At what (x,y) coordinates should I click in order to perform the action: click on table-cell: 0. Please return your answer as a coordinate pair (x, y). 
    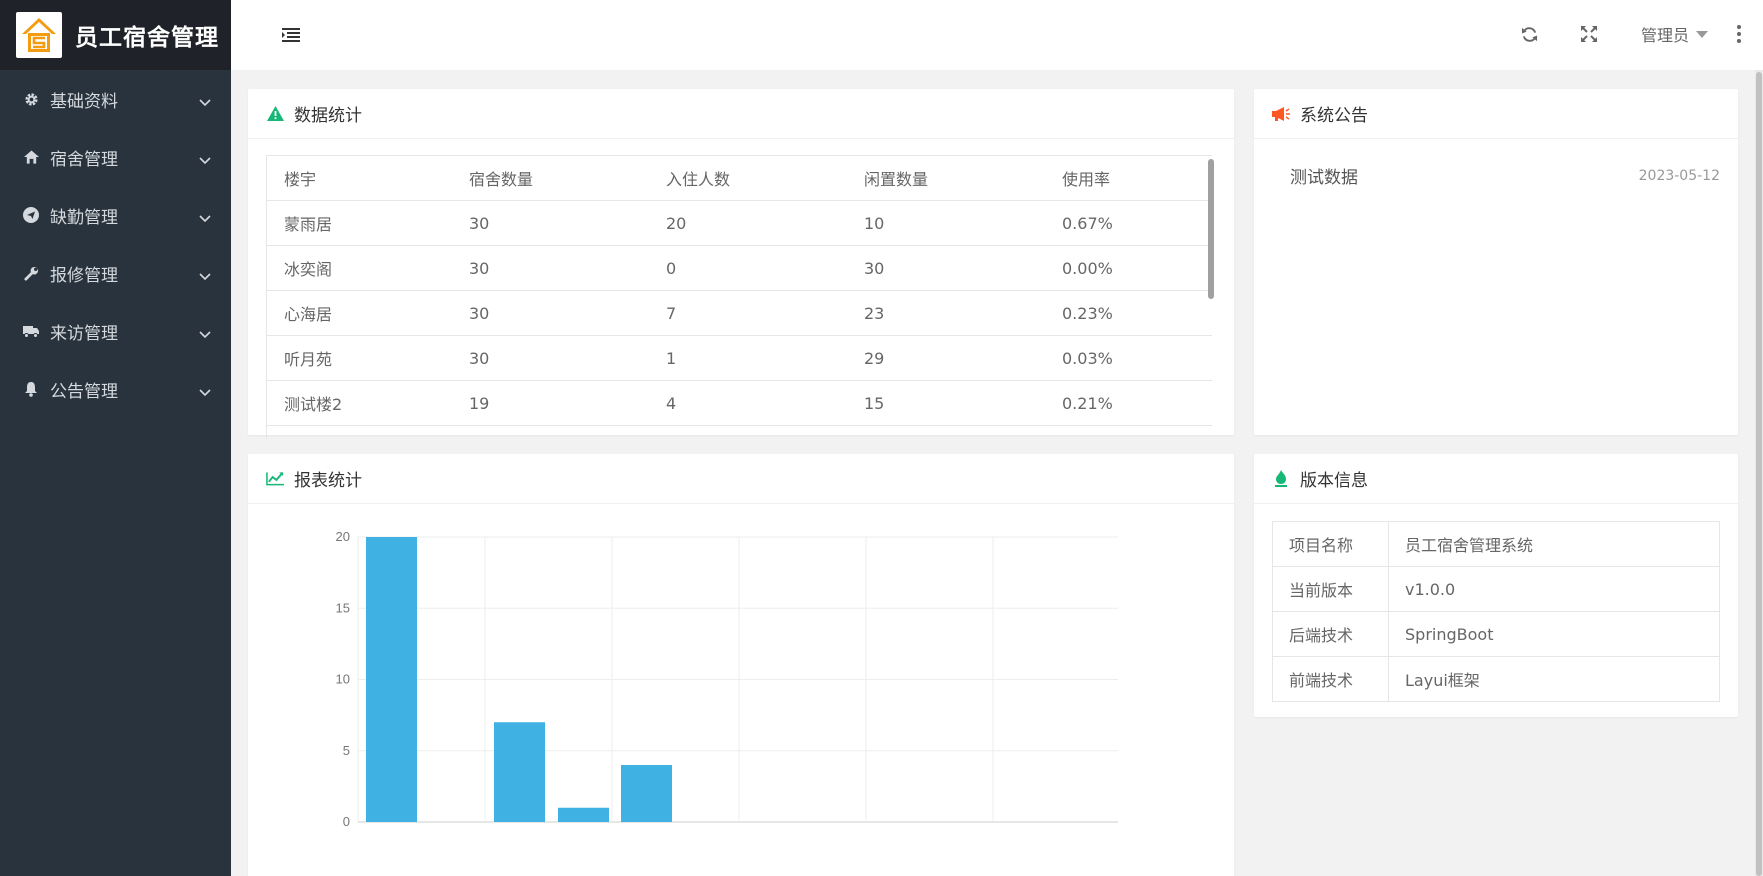
    Looking at the image, I should click on (748, 268).